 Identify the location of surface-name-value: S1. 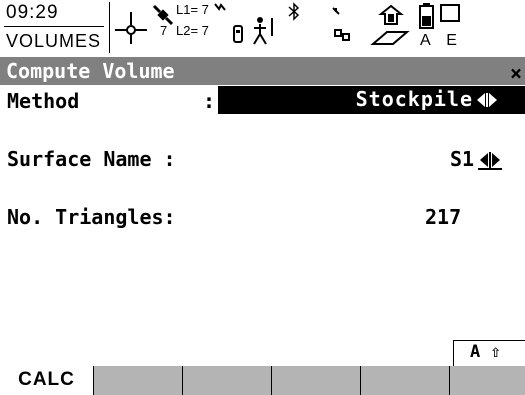
(462, 159).